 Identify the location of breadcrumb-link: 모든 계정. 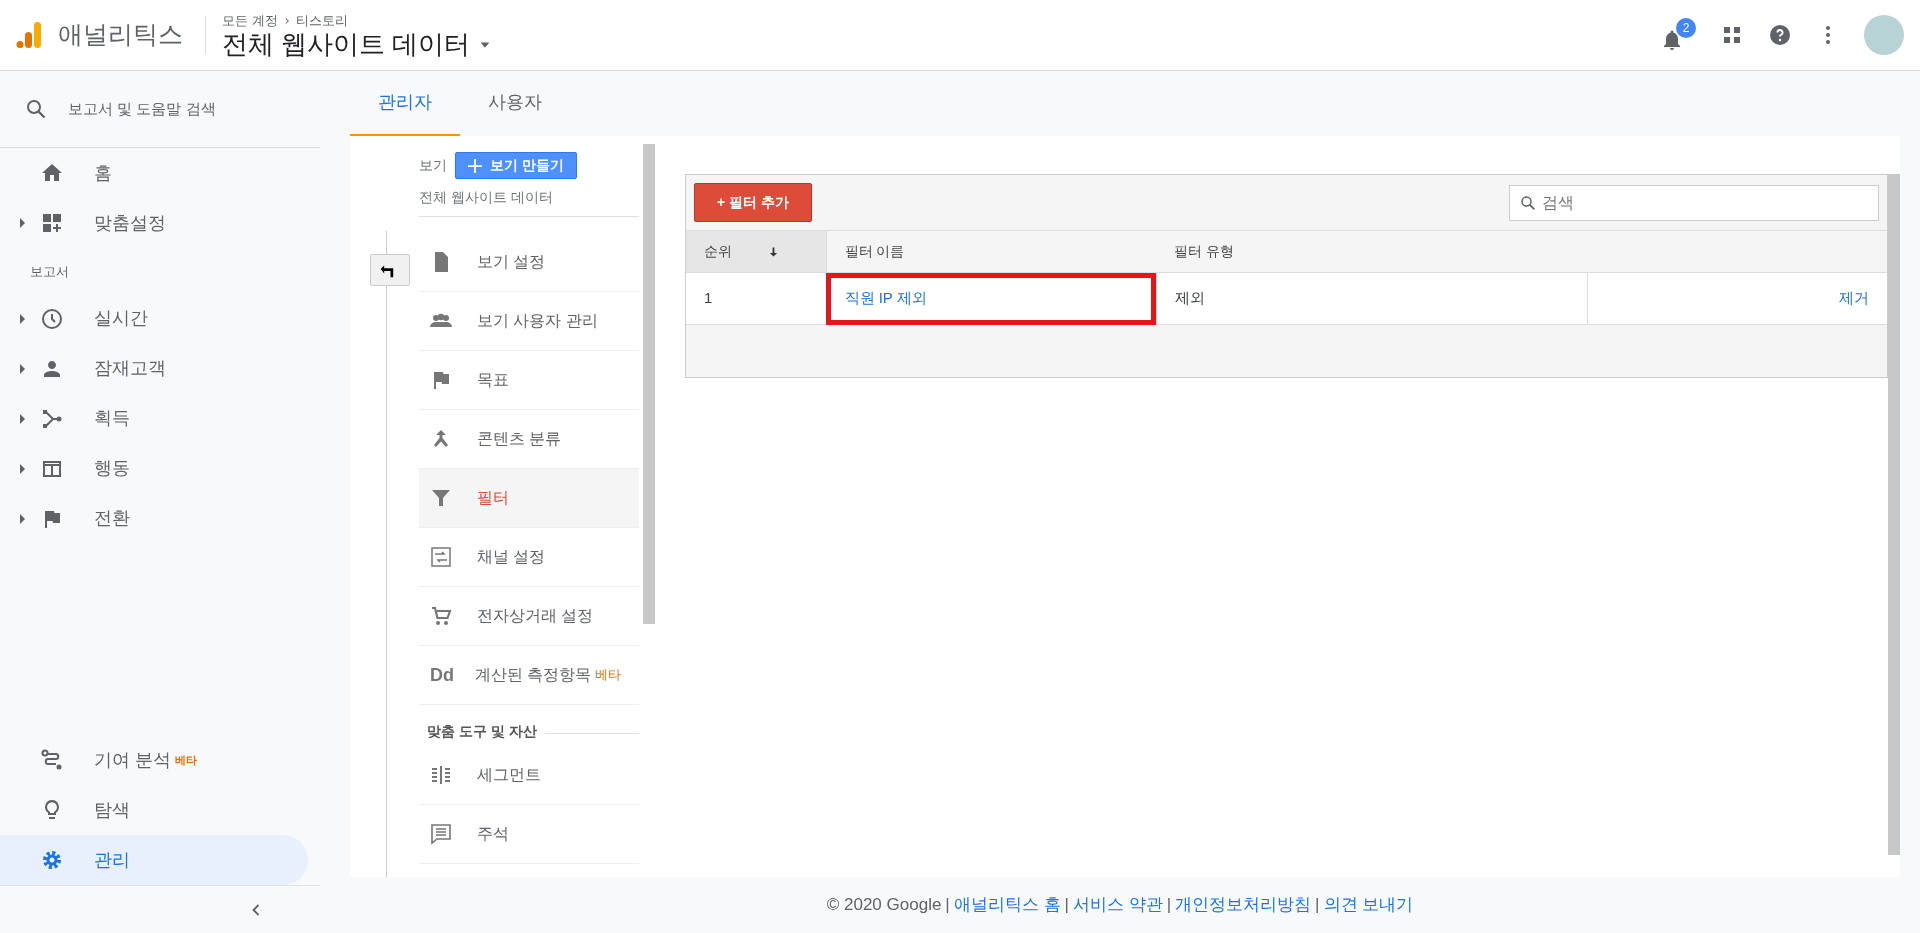
(250, 20).